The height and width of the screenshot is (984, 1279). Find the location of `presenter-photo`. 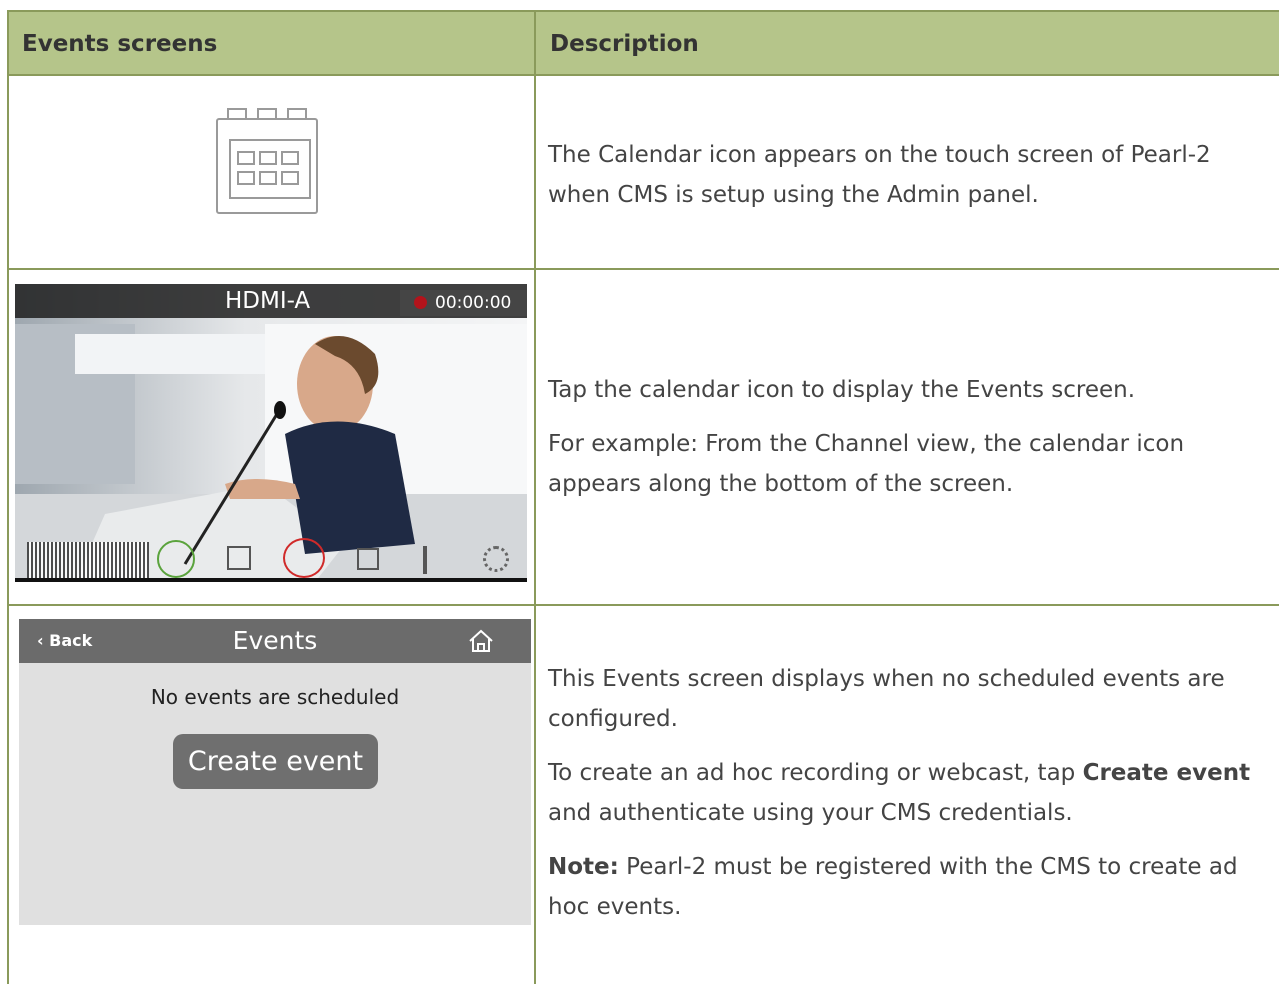

presenter-photo is located at coordinates (271, 433).